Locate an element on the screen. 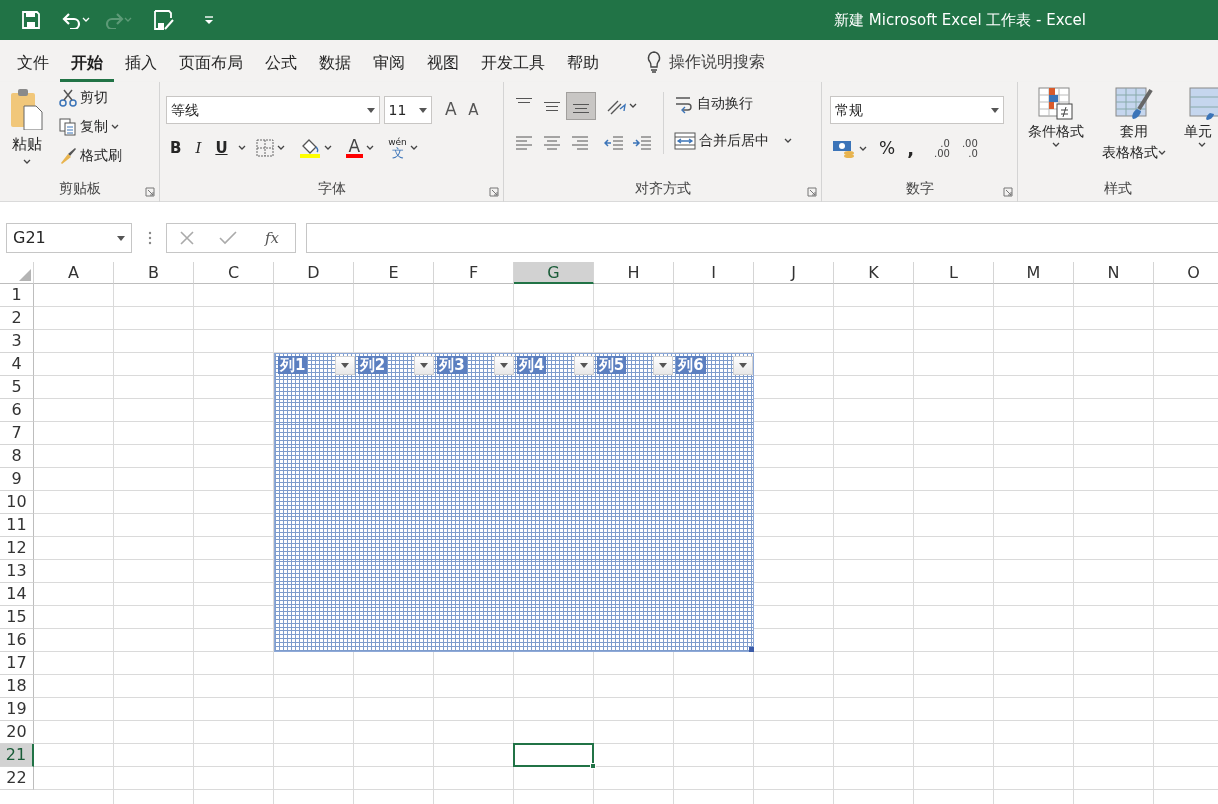 The image size is (1218, 804). column-header: F is located at coordinates (474, 273).